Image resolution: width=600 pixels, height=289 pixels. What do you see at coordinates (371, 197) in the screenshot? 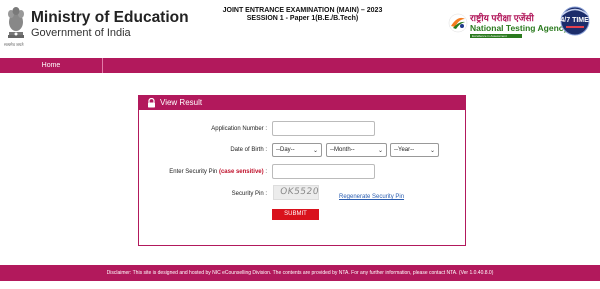
I see `regenerate-security-pin-link: Regenerate Security Pin` at bounding box center [371, 197].